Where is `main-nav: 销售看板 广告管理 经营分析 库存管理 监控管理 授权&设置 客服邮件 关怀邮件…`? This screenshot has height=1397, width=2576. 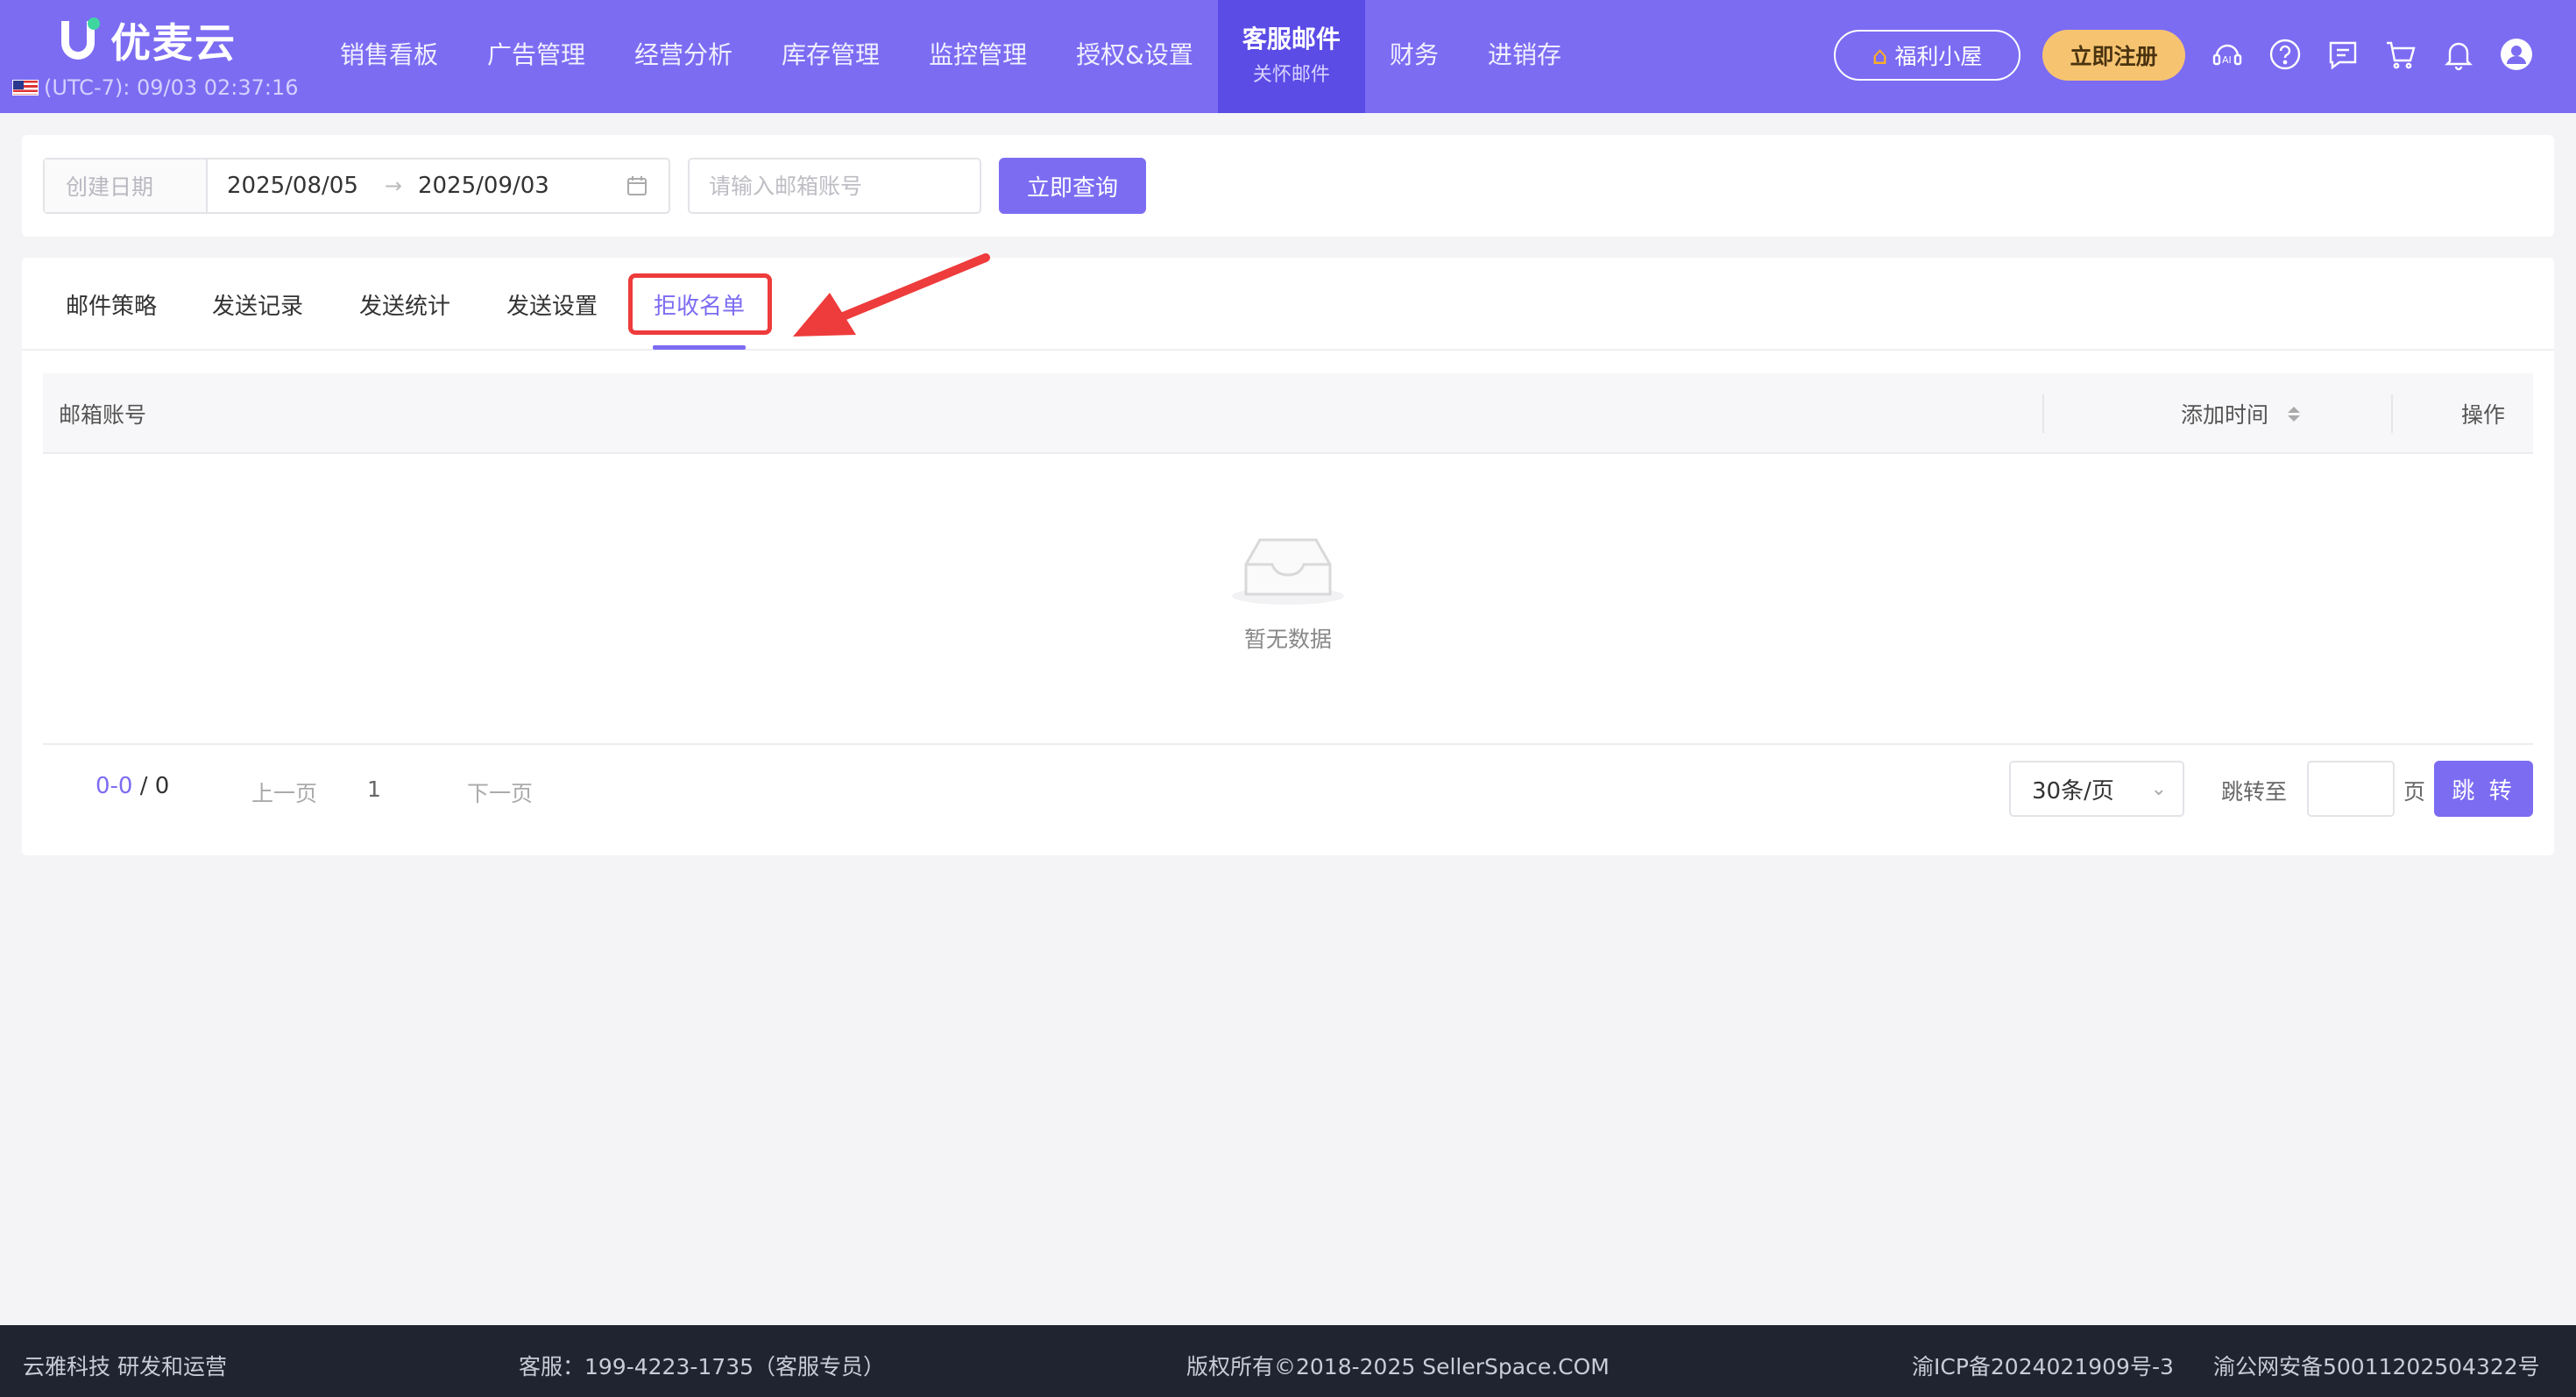
main-nav: 销售看板 广告管理 经营分析 库存管理 监控管理 授权&设置 客服邮件 关怀邮件… is located at coordinates (950, 57).